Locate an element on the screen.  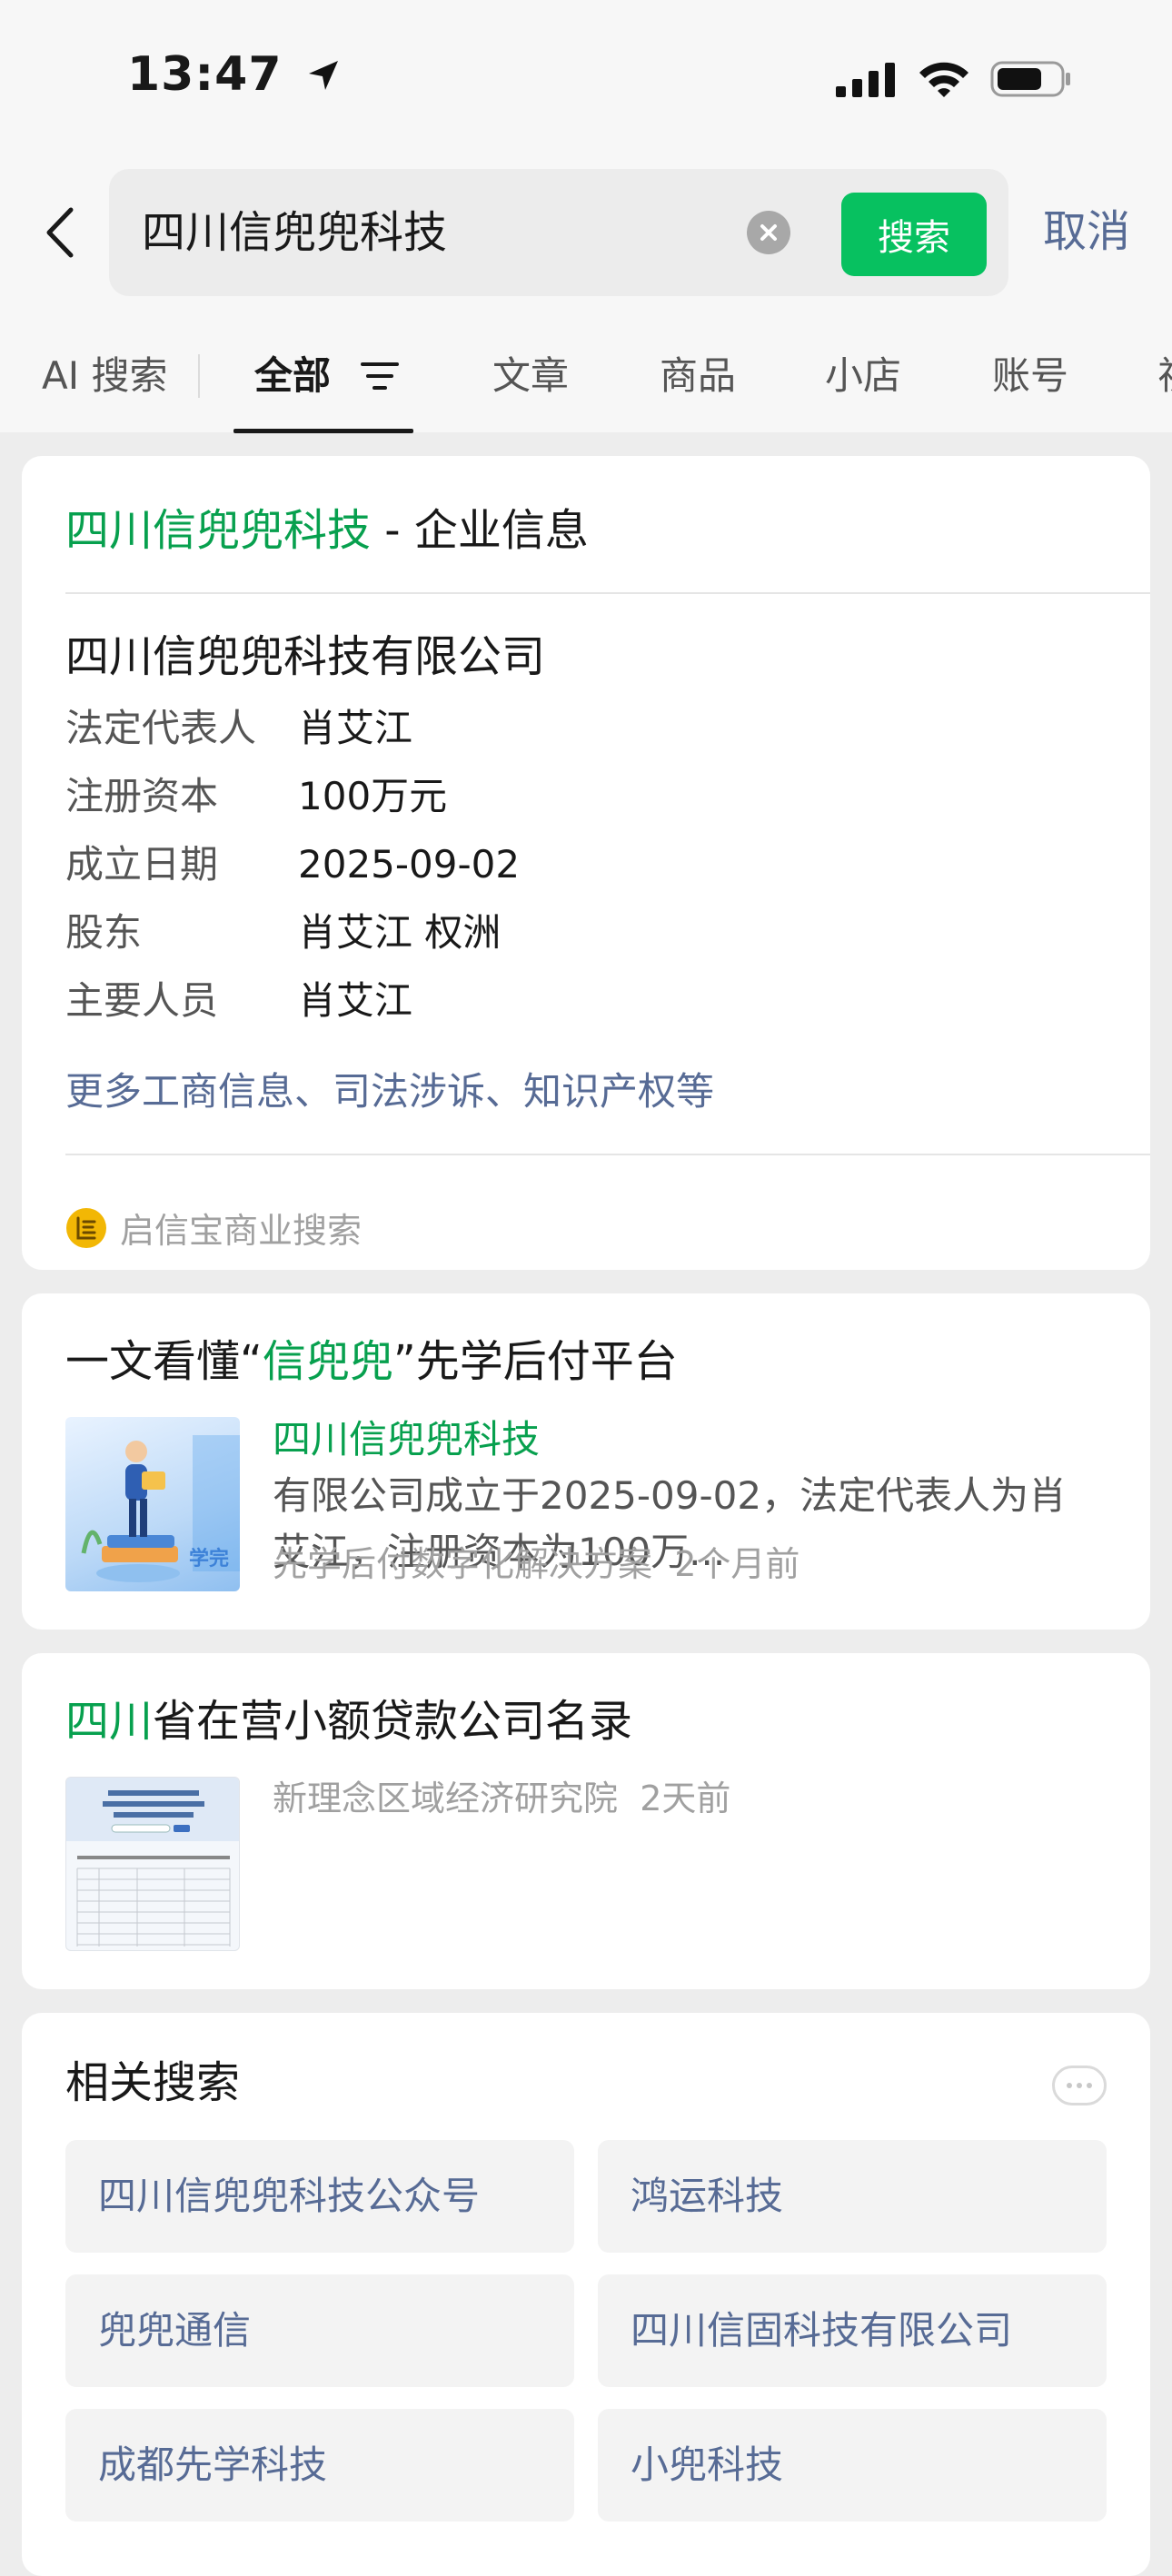
result-meta: 新理念区域经济研究院 2天前 is located at coordinates (502, 1798).